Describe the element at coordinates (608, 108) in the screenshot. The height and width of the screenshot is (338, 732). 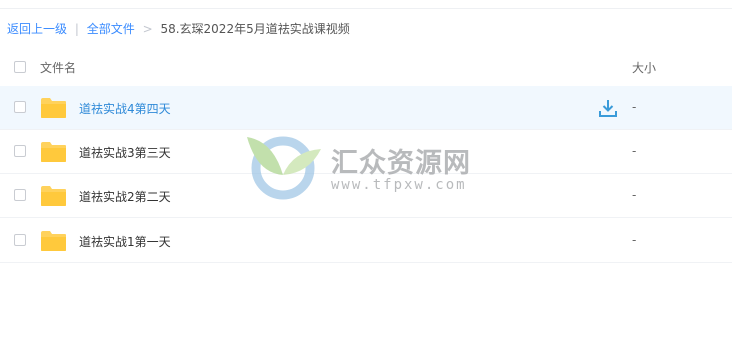
I see `download-icon` at that location.